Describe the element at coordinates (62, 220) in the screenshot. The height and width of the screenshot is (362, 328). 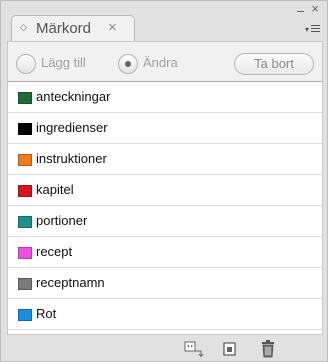
I see `tag-label: portioner` at that location.